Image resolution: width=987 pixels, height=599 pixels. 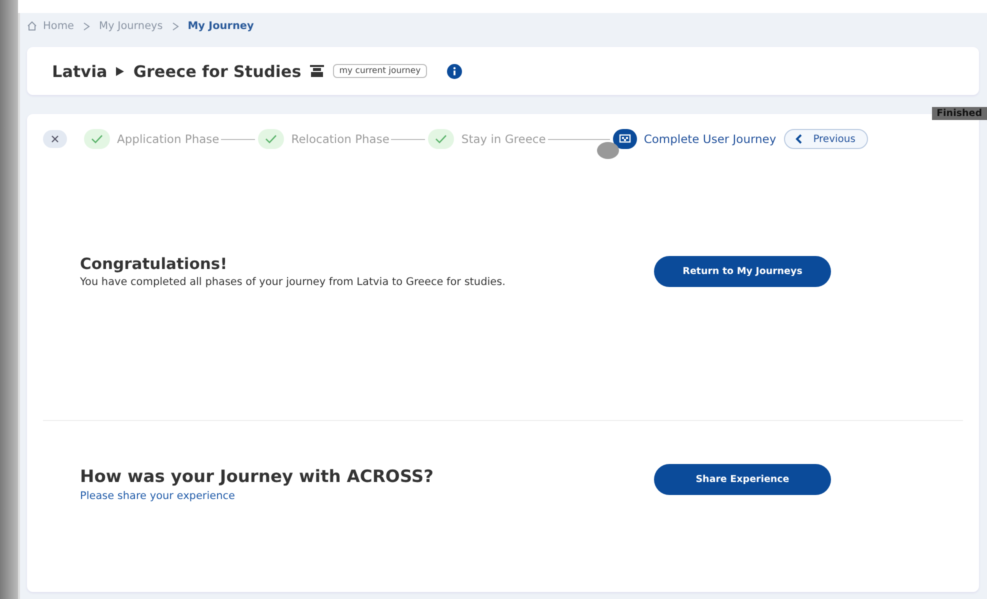 What do you see at coordinates (80, 71) in the screenshot?
I see `origin-title: Latvia` at bounding box center [80, 71].